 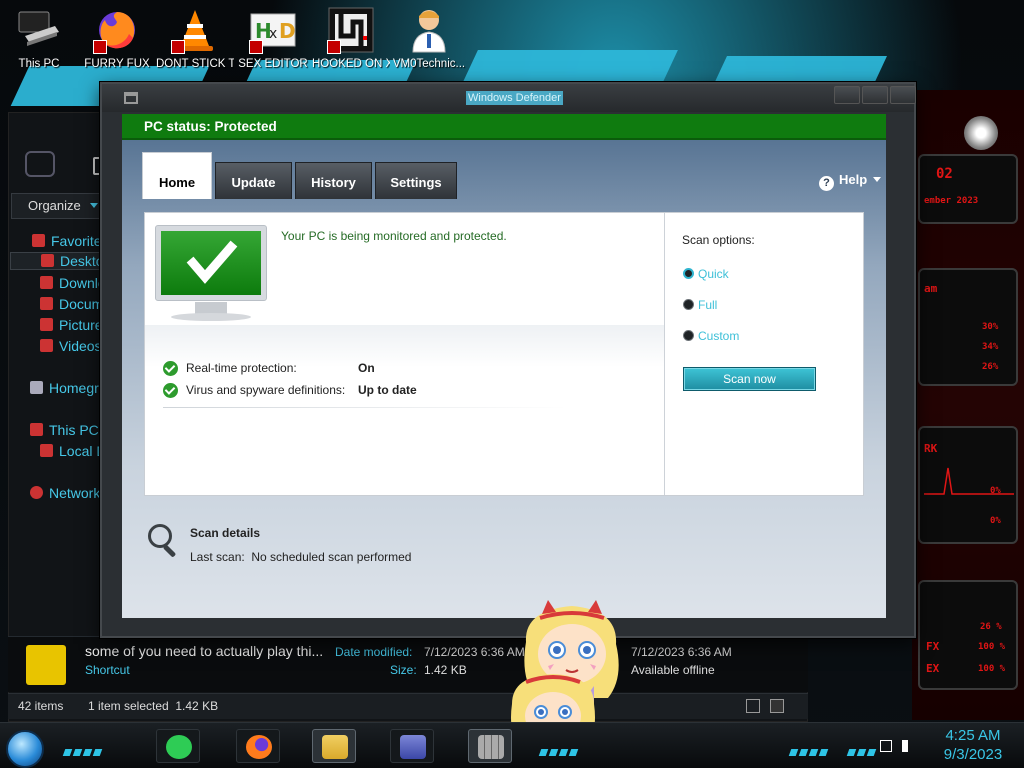 I want to click on details-availability-value: Available offline, so click(x=673, y=670).